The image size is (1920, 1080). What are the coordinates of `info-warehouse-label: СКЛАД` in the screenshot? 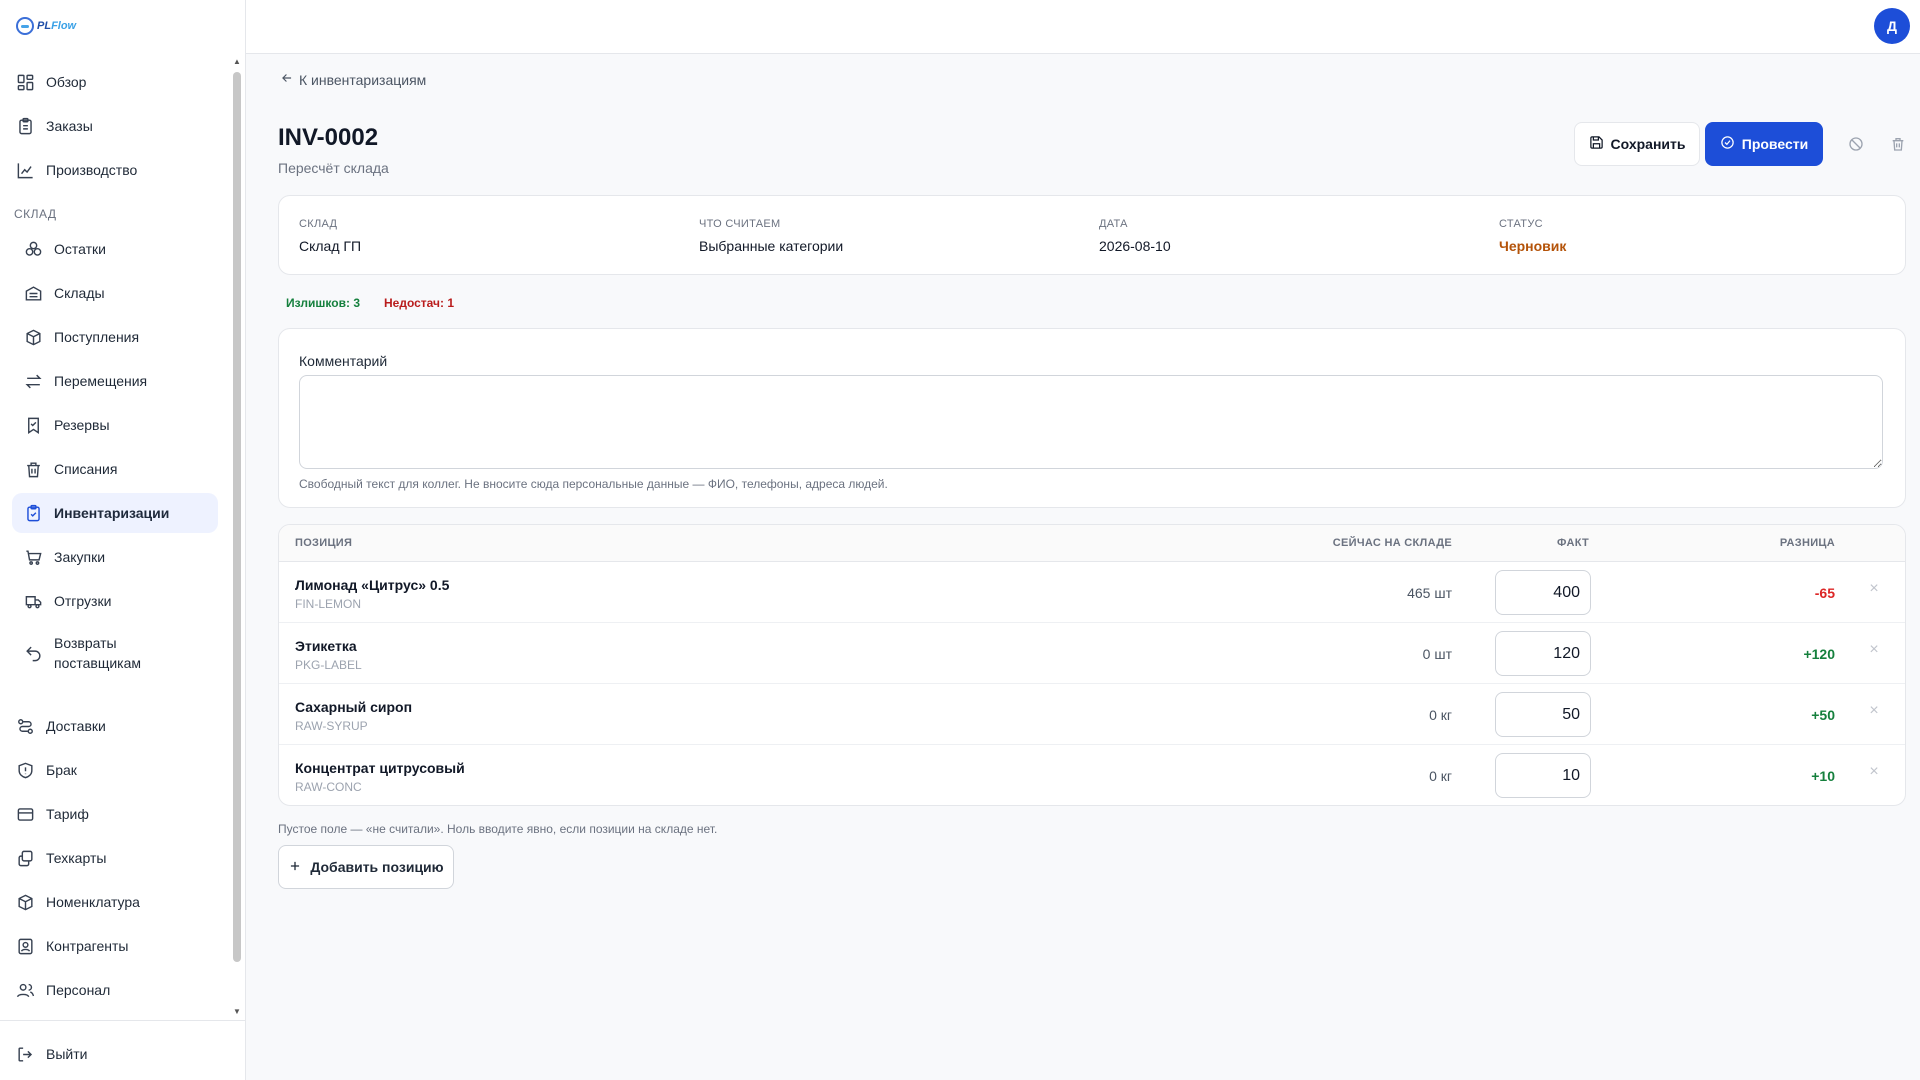 It's located at (318, 224).